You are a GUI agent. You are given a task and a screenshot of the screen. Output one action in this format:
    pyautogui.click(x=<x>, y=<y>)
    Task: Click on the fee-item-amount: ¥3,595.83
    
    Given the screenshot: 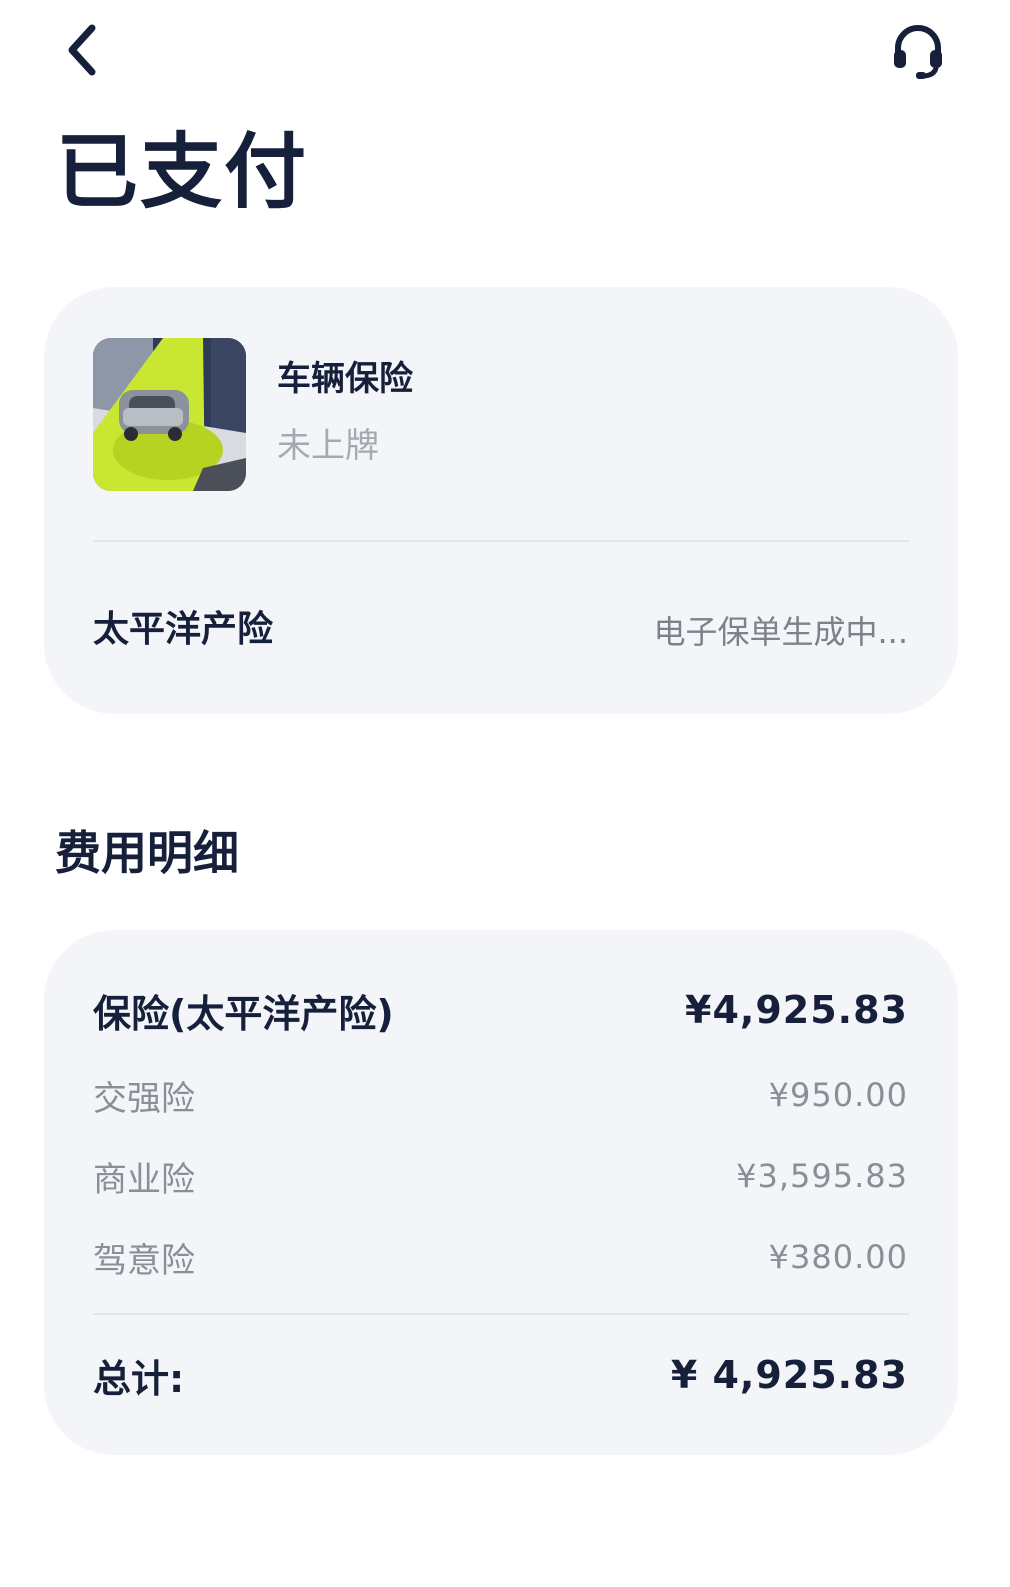 What is the action you would take?
    pyautogui.click(x=822, y=1176)
    